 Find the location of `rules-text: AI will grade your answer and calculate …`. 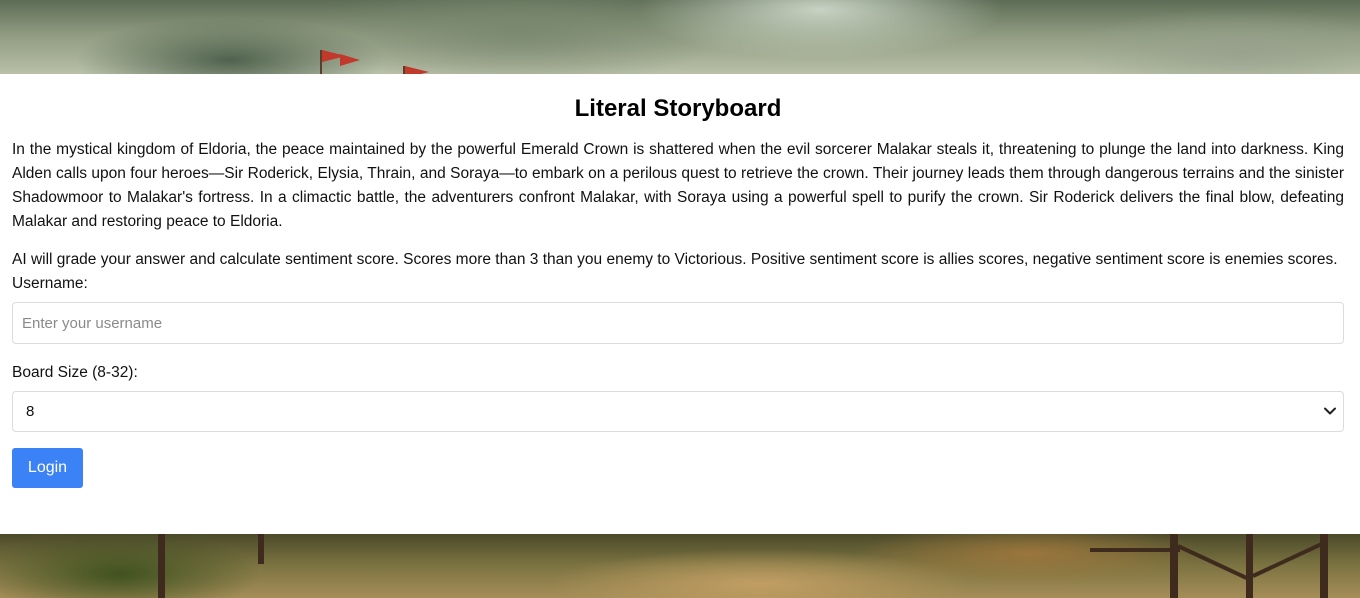

rules-text: AI will grade your answer and calculate … is located at coordinates (675, 259).